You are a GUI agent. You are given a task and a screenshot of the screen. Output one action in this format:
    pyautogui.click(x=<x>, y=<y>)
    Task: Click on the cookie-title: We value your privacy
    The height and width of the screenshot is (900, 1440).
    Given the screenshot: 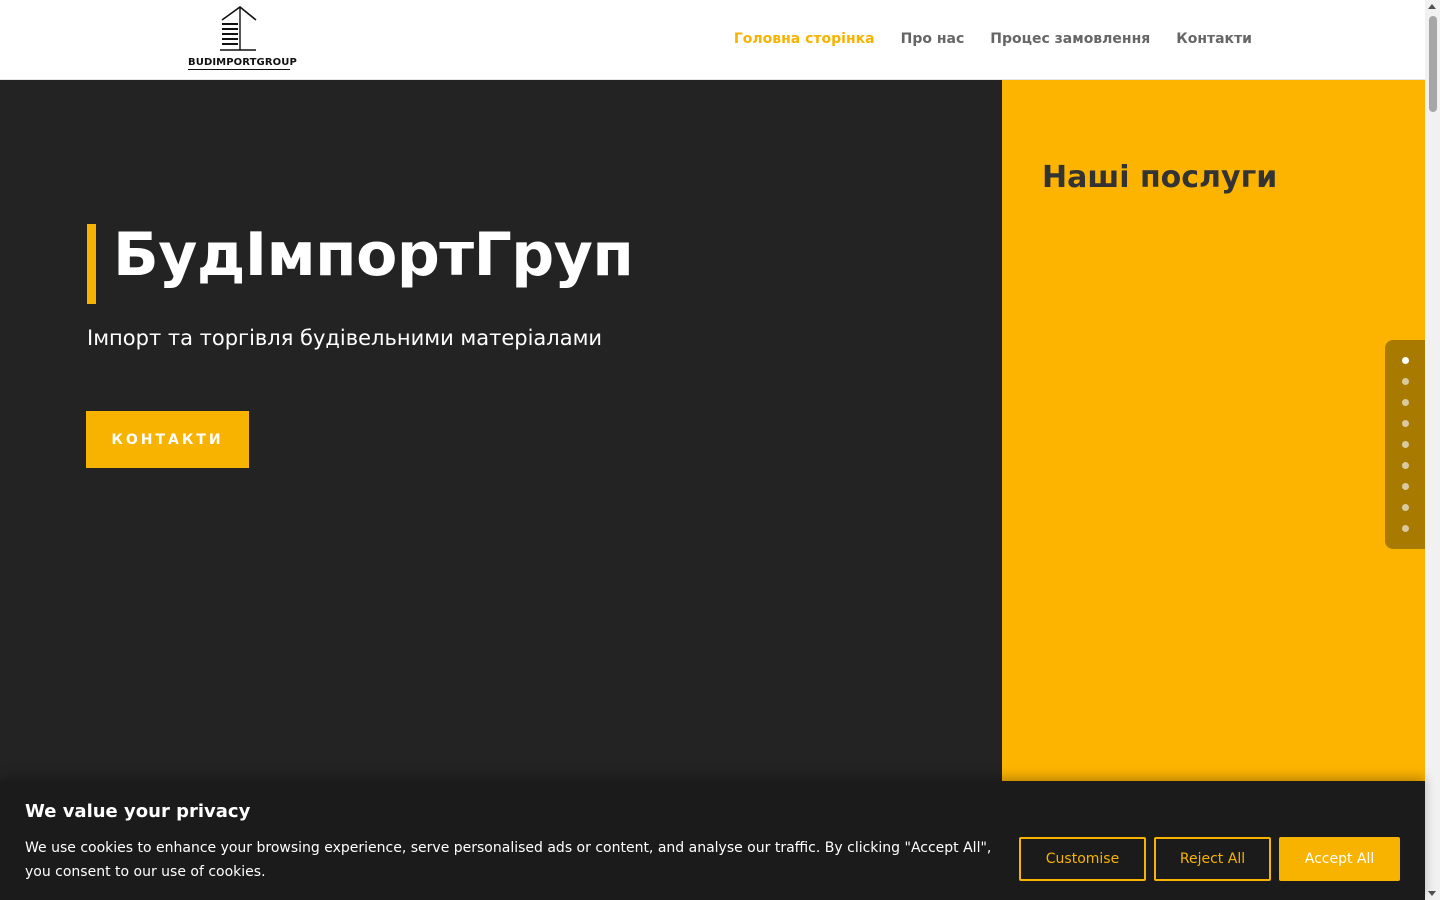 What is the action you would take?
    pyautogui.click(x=138, y=811)
    